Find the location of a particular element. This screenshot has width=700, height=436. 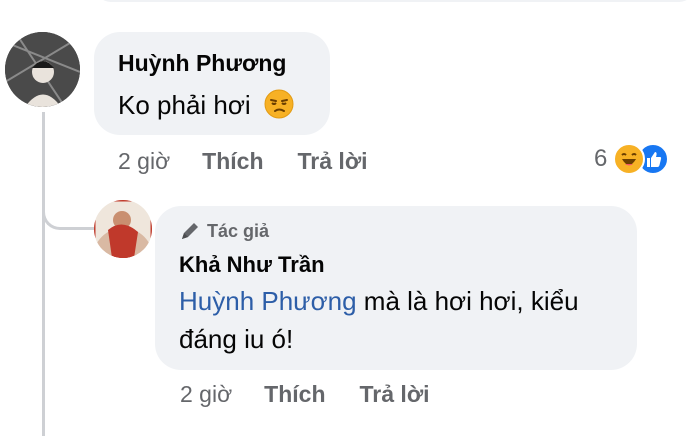

comment-text-body: Ko phải hơi is located at coordinates (184, 105).